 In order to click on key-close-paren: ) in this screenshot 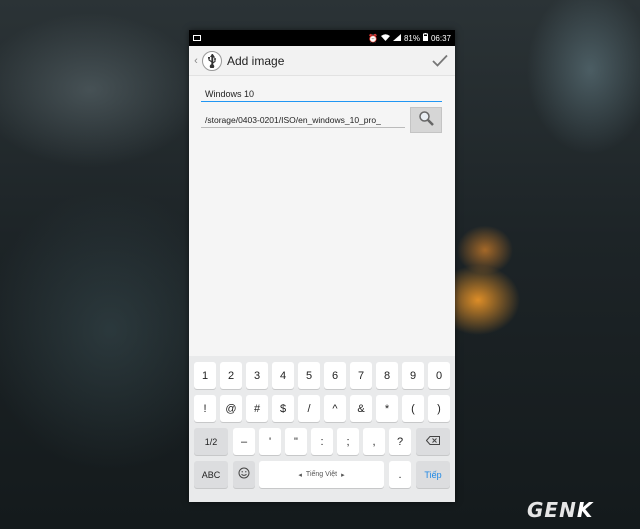, I will do `click(439, 408)`.